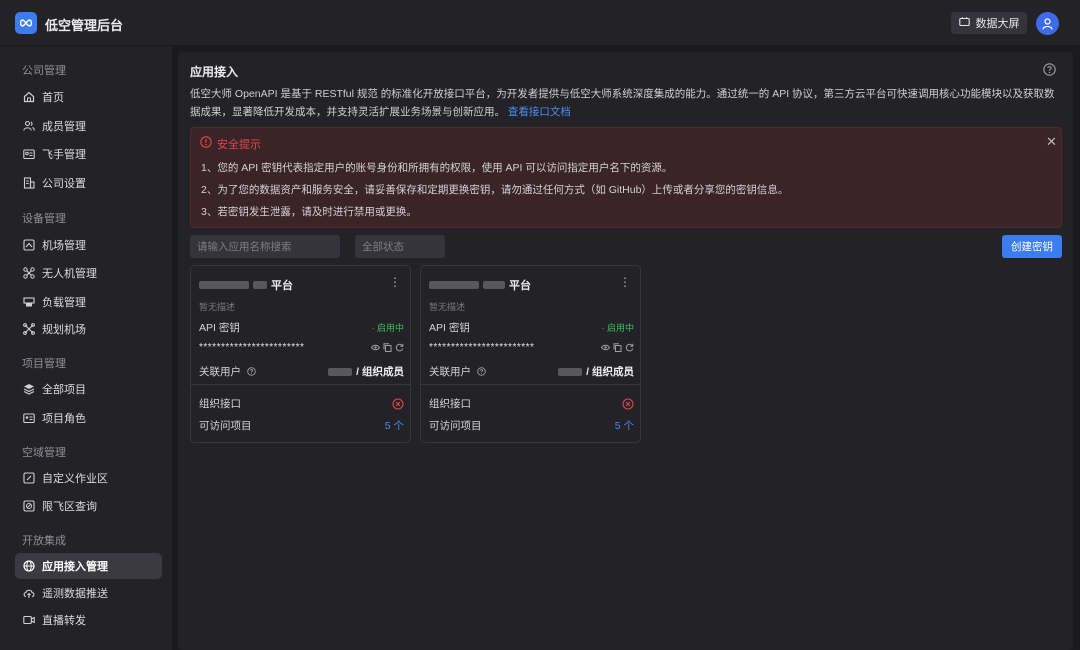 This screenshot has height=650, width=1080. What do you see at coordinates (29, 302) in the screenshot?
I see `payload-icon` at bounding box center [29, 302].